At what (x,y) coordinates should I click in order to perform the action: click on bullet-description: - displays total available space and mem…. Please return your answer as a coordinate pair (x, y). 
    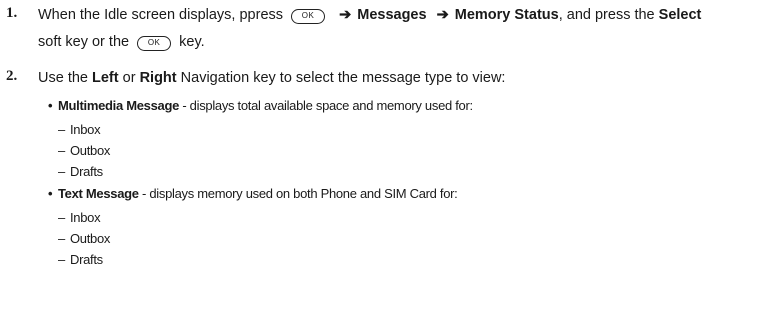
    Looking at the image, I should click on (326, 105).